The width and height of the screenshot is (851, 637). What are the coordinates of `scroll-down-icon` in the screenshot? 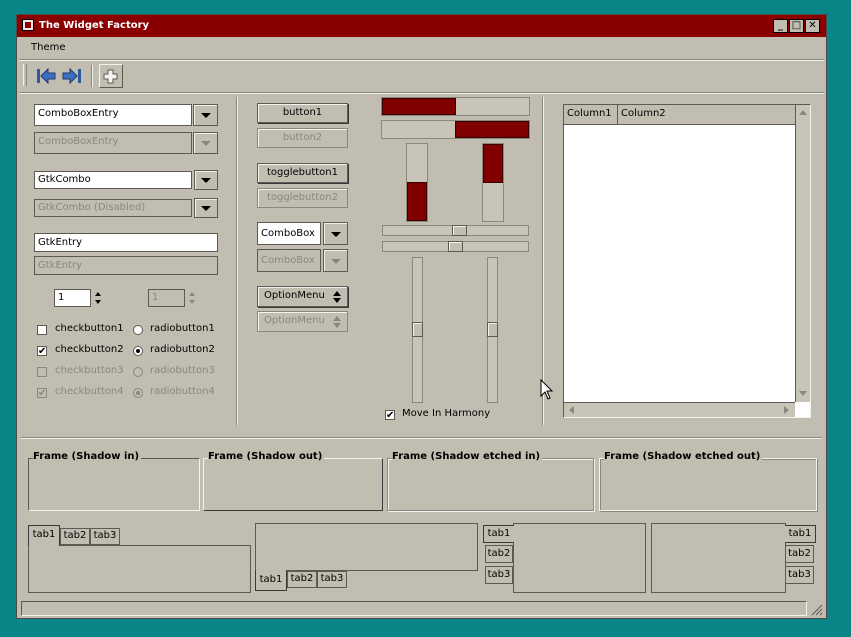 It's located at (803, 394).